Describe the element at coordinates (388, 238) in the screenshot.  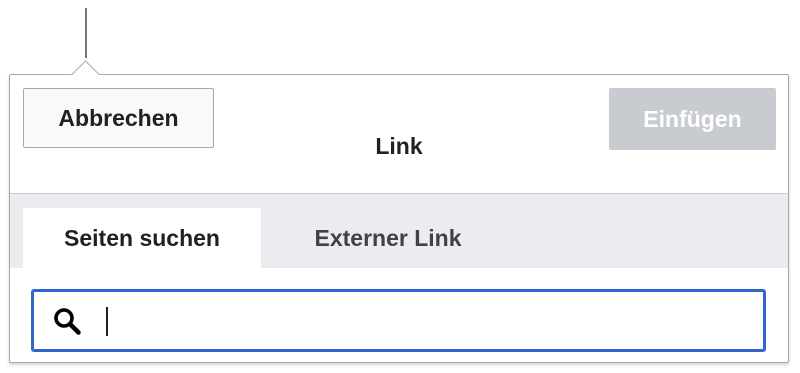
I see `tab-external-link: Externer Link` at that location.